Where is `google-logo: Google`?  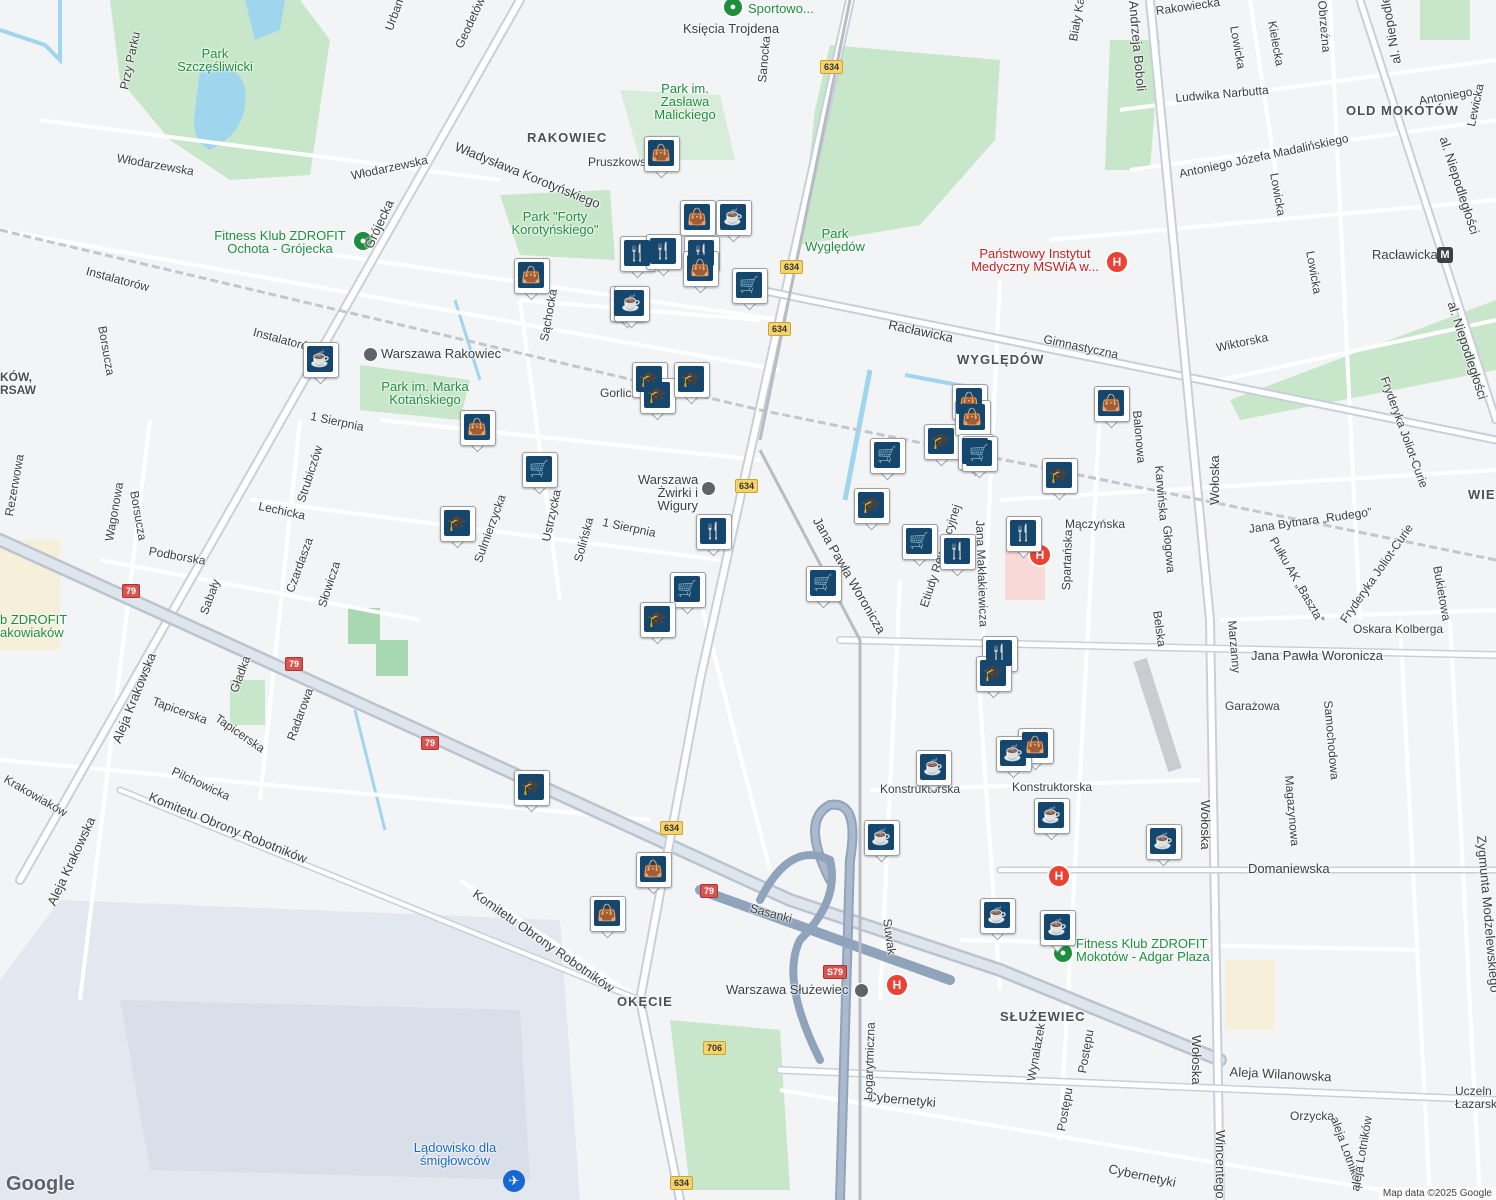 google-logo: Google is located at coordinates (40, 1184).